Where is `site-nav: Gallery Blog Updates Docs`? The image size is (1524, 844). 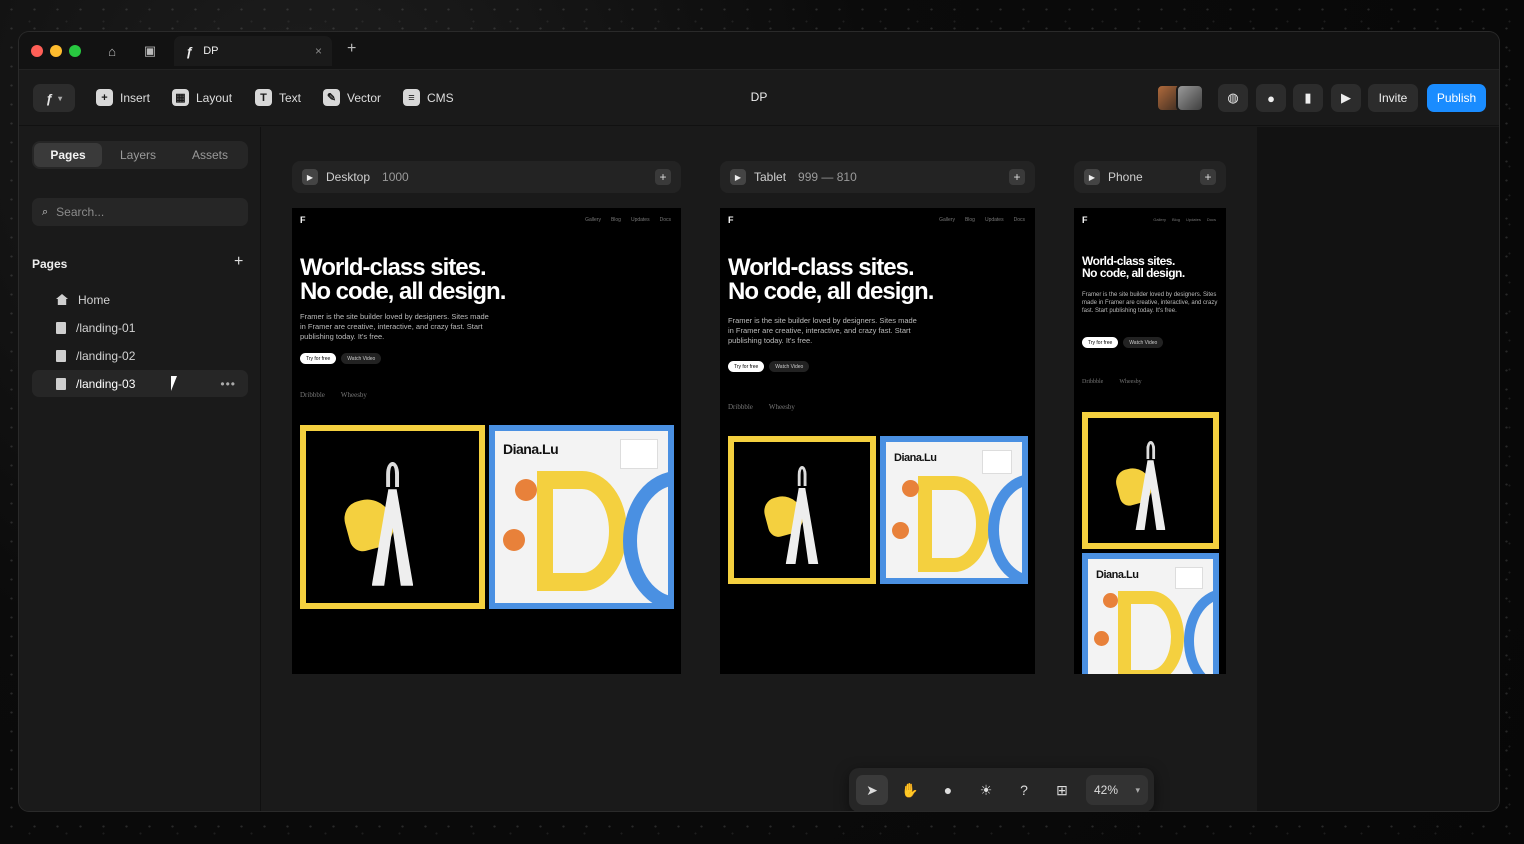
site-nav: Gallery Blog Updates Docs is located at coordinates (982, 220).